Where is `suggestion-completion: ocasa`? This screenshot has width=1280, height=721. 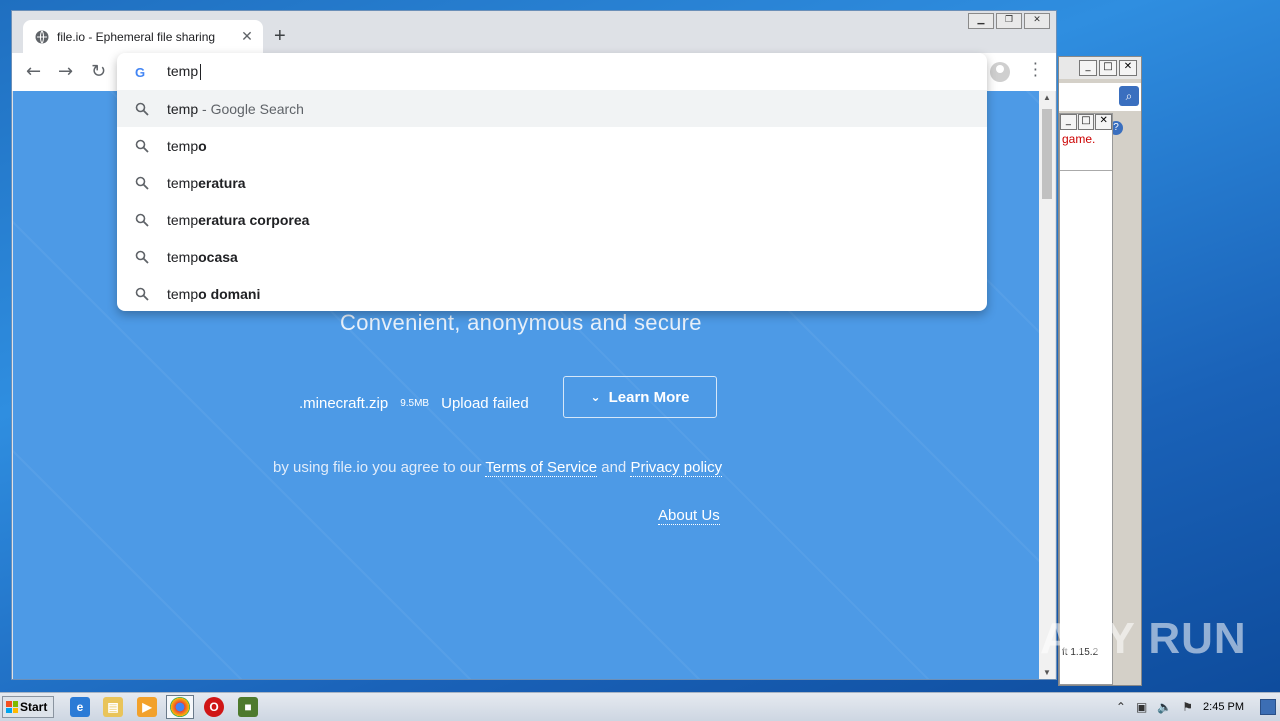 suggestion-completion: ocasa is located at coordinates (218, 256).